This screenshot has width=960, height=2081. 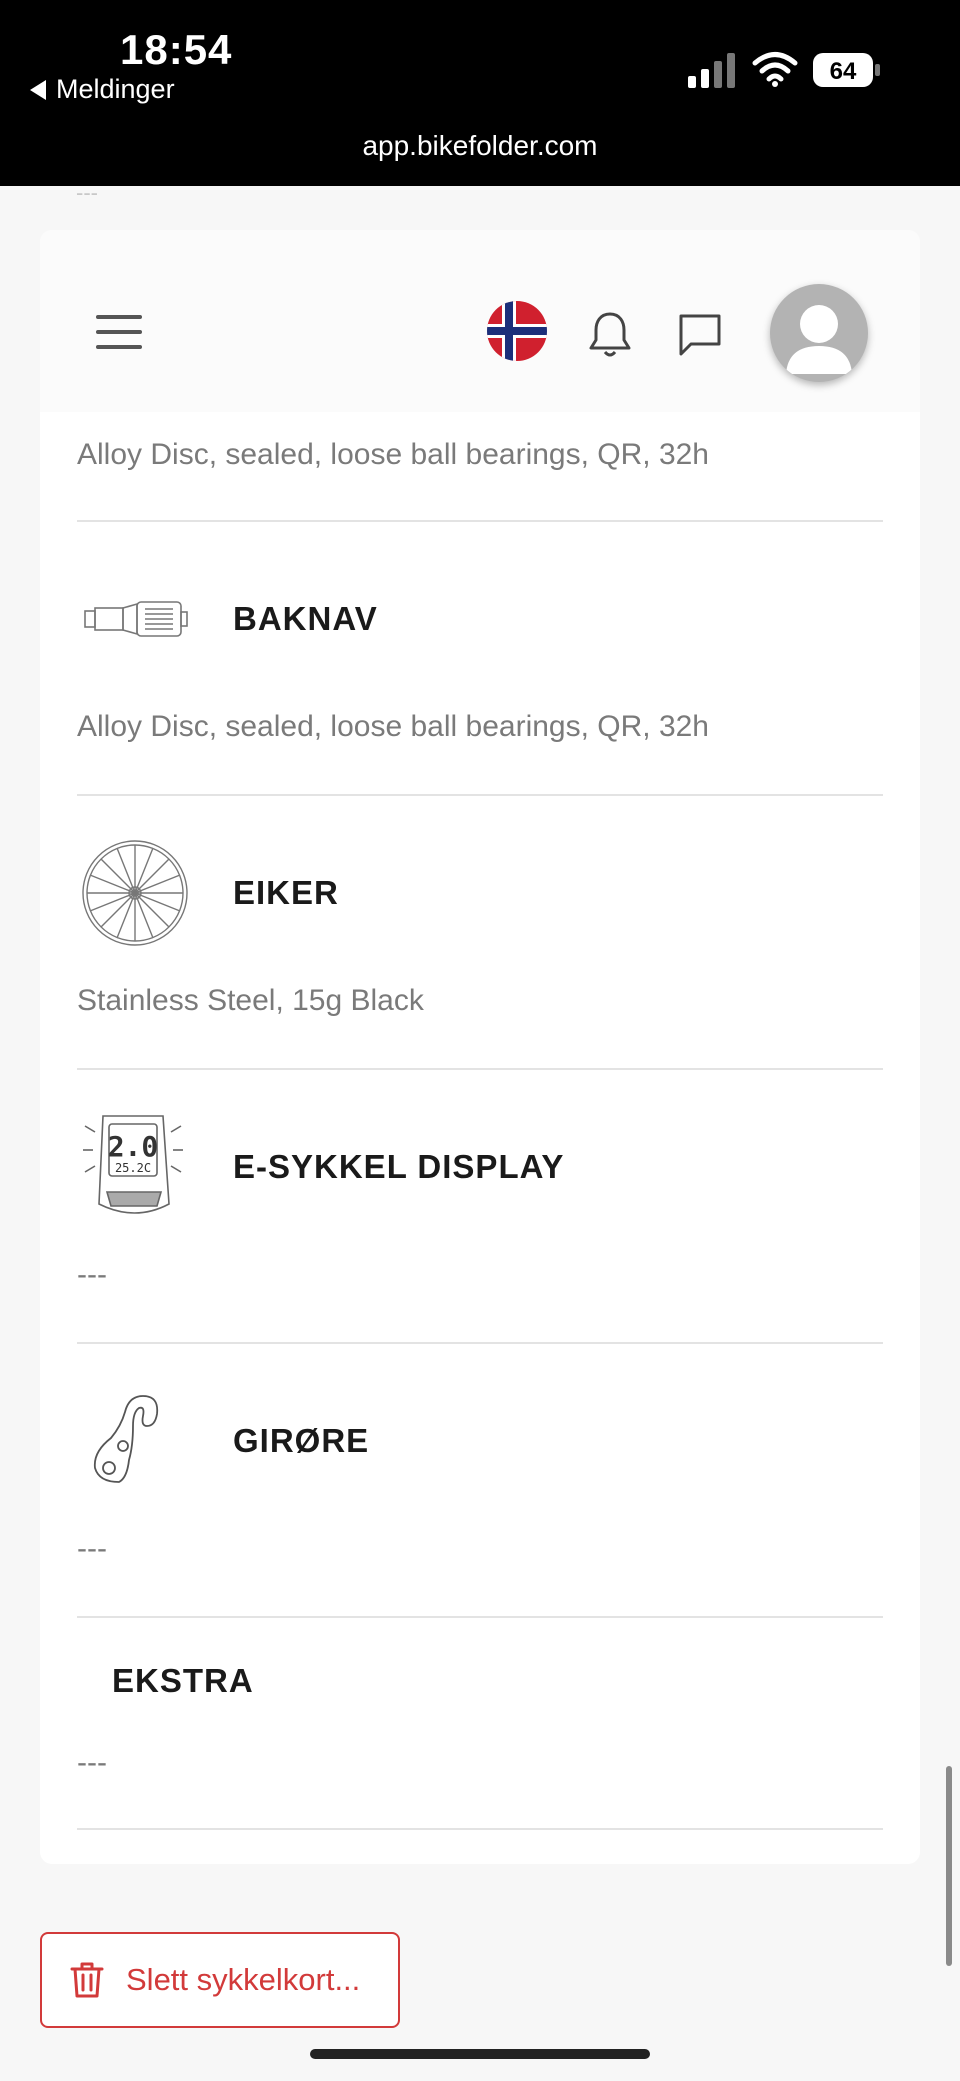 I want to click on section-title: BAKNAV, so click(x=305, y=618).